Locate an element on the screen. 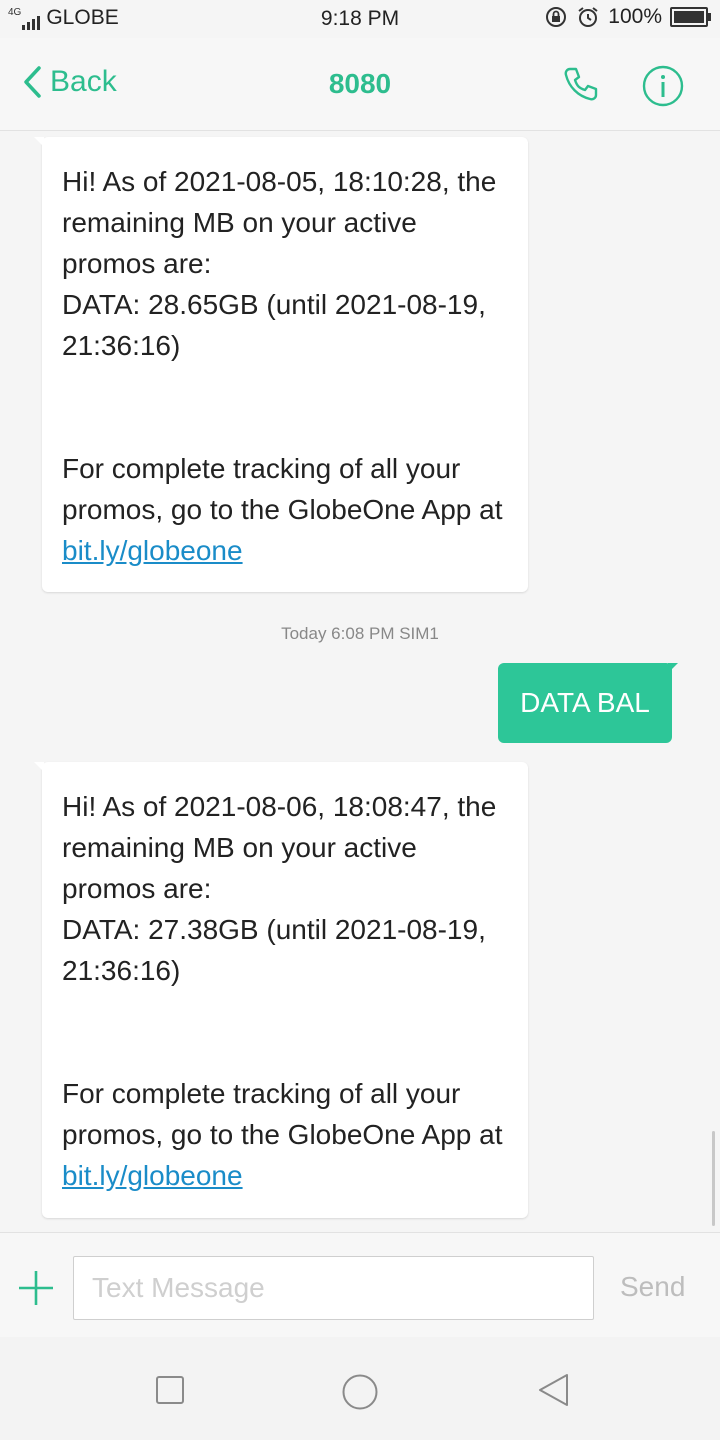 This screenshot has width=720, height=1440. recents-button is located at coordinates (170, 1392).